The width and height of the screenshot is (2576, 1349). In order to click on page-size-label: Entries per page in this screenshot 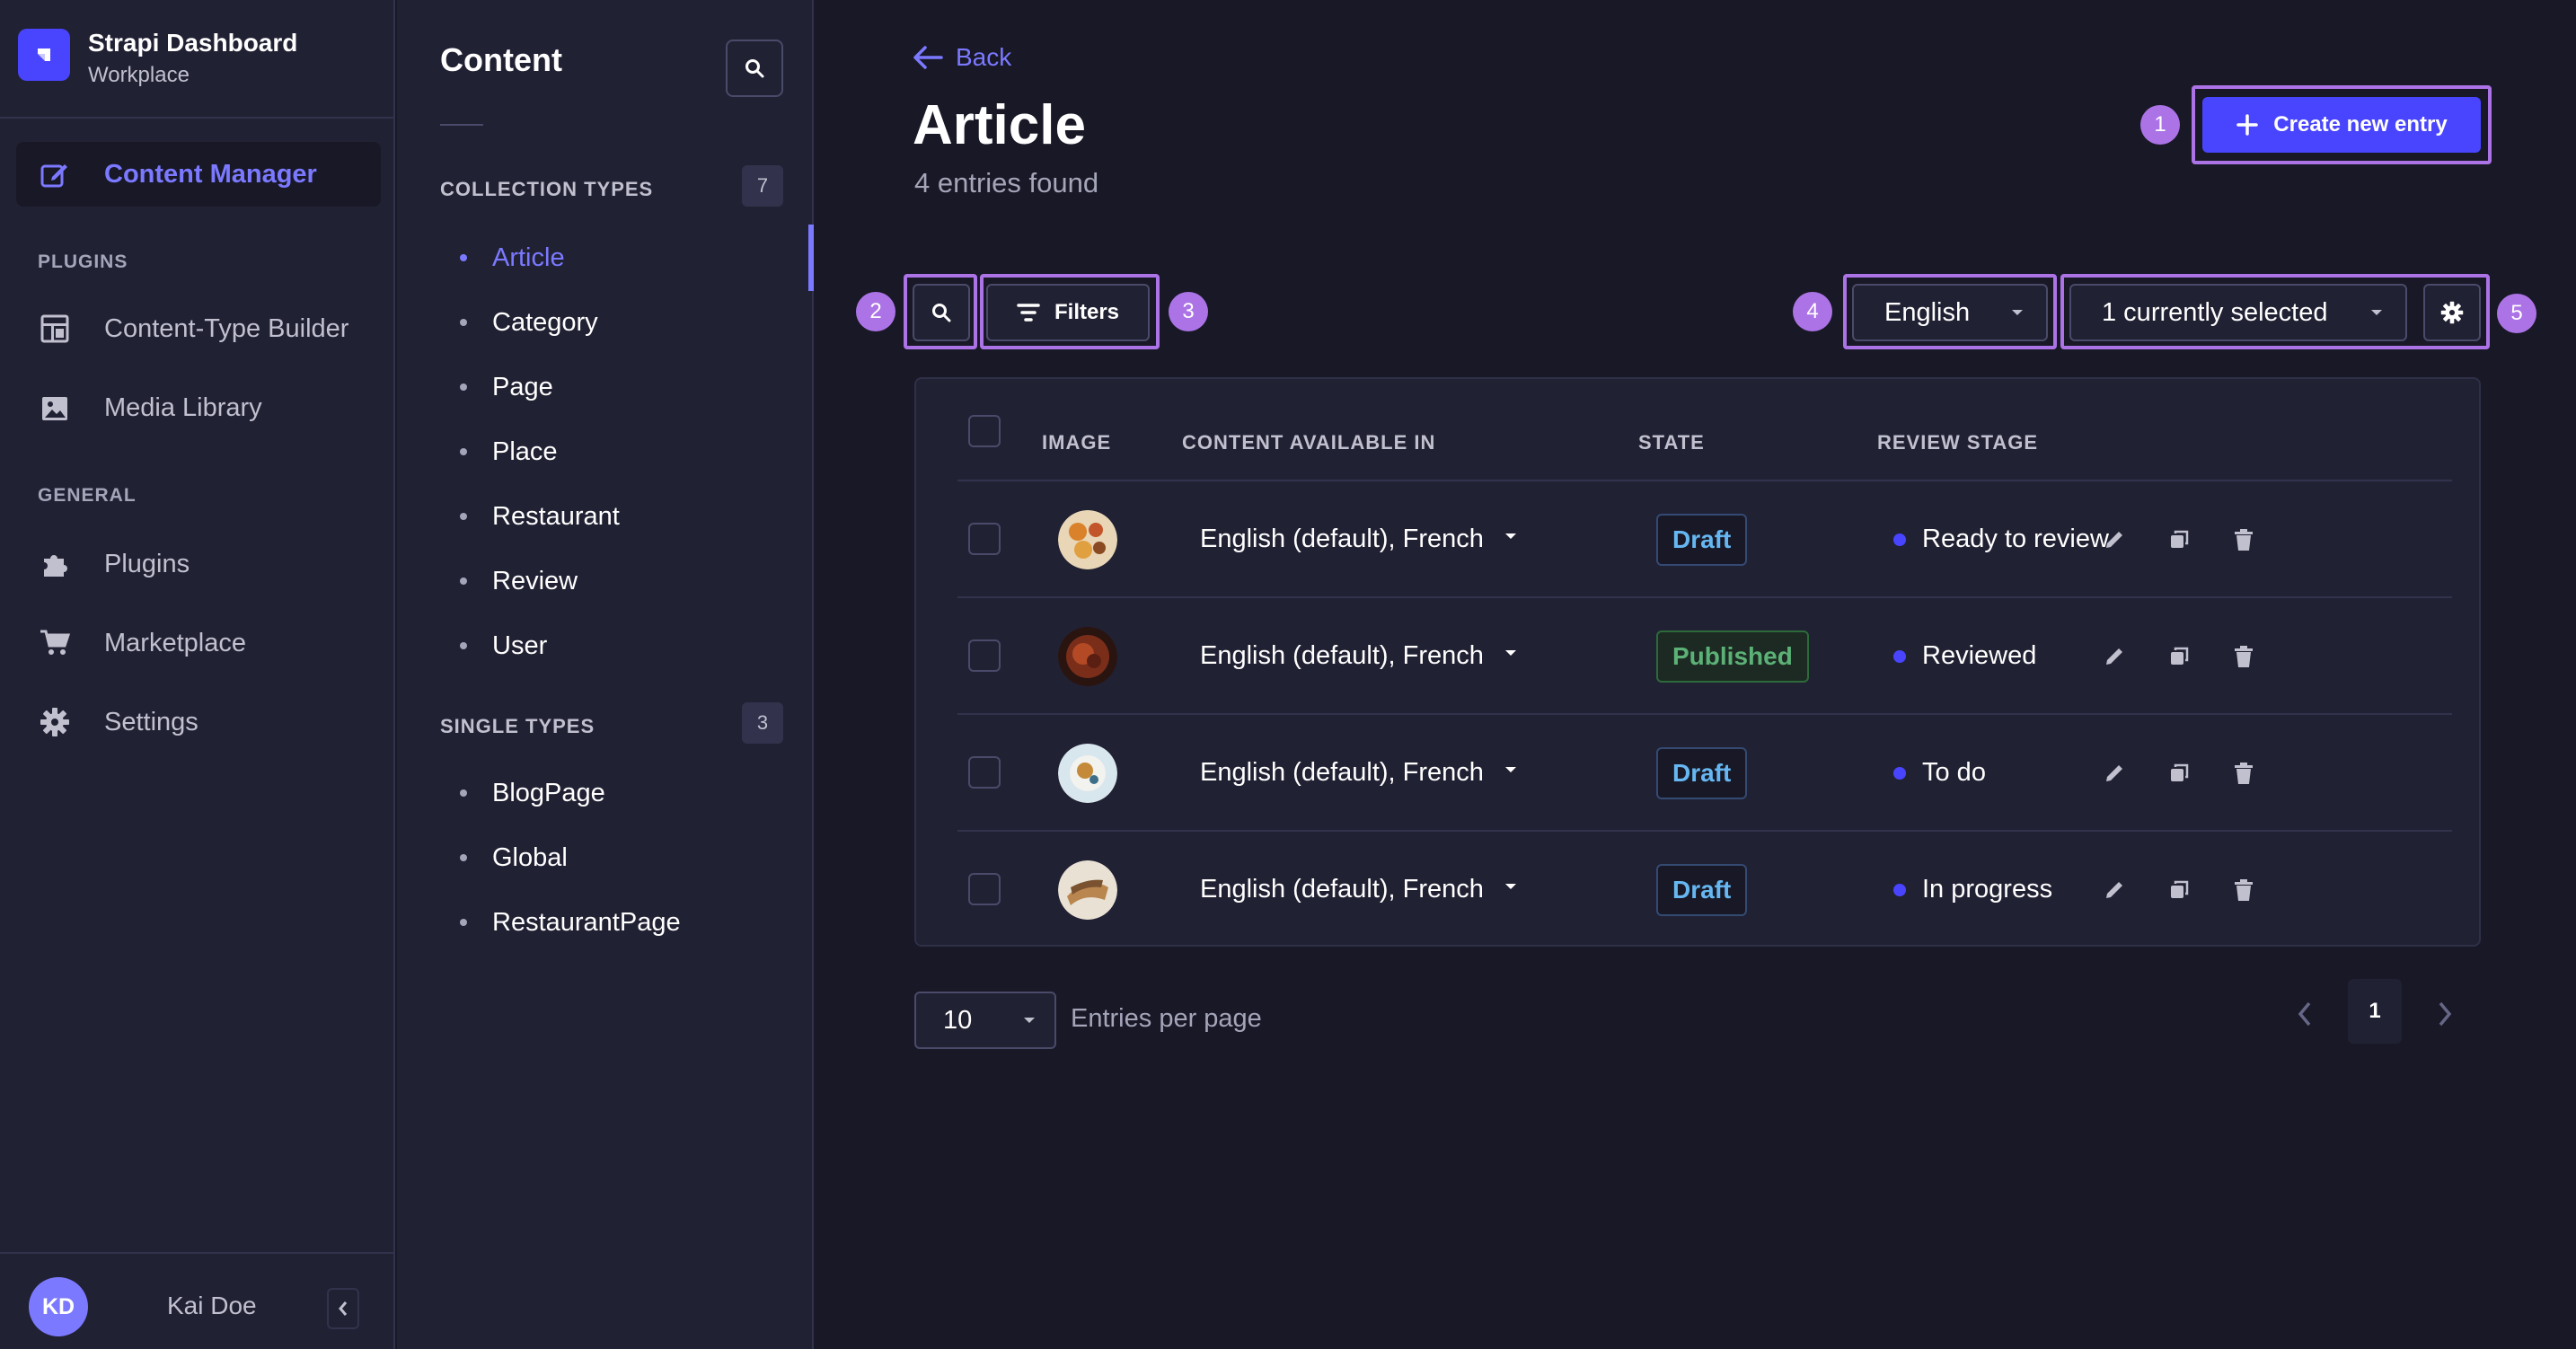, I will do `click(1166, 1019)`.